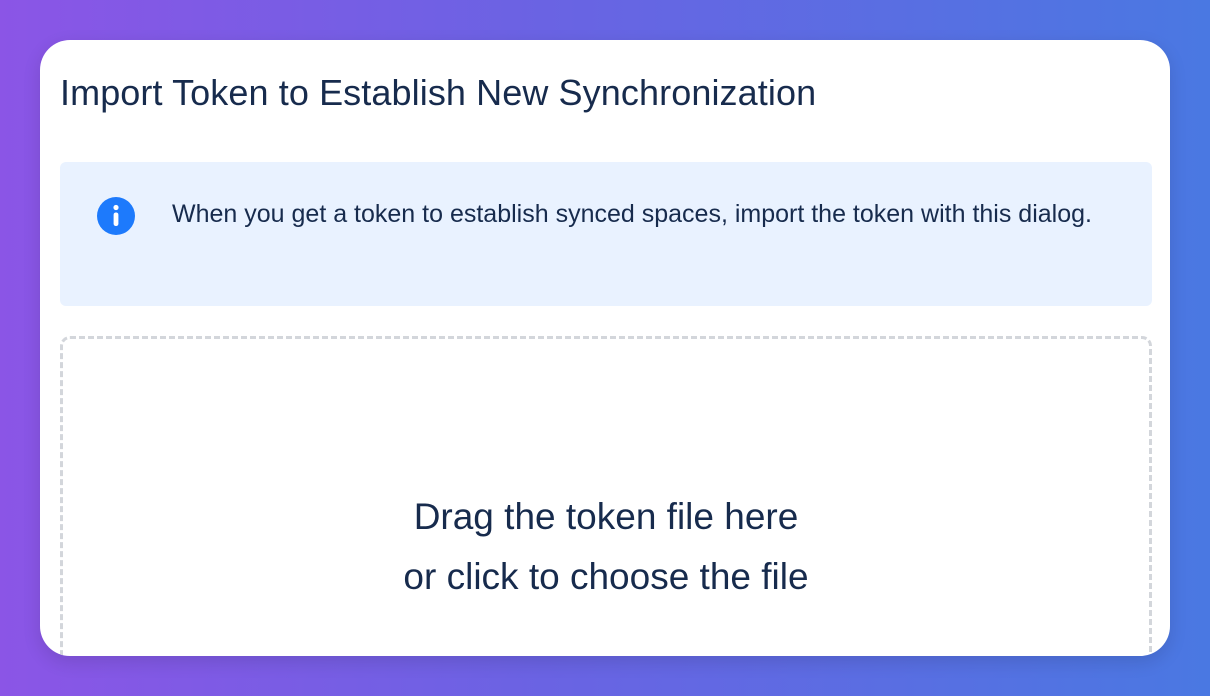  Describe the element at coordinates (606, 576) in the screenshot. I see `dropzone-click-text: or click to choose the file` at that location.